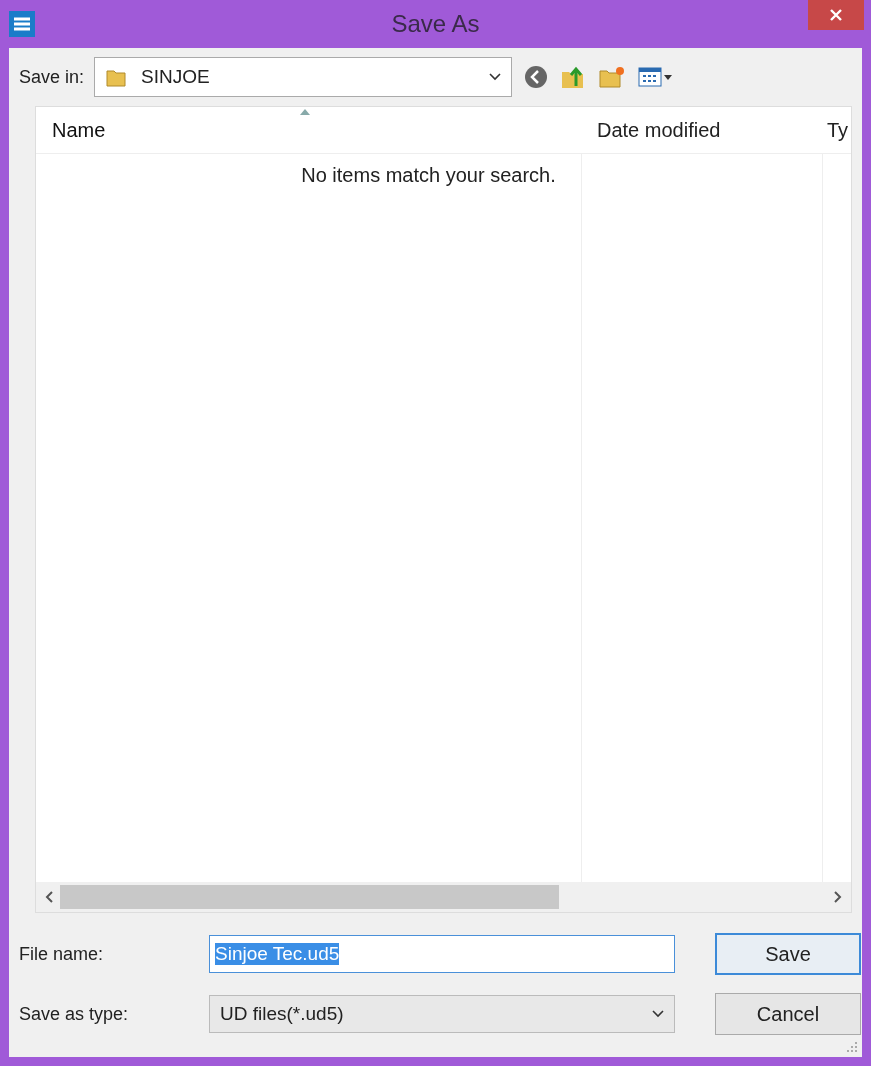 This screenshot has width=871, height=1066. I want to click on back-icon, so click(536, 77).